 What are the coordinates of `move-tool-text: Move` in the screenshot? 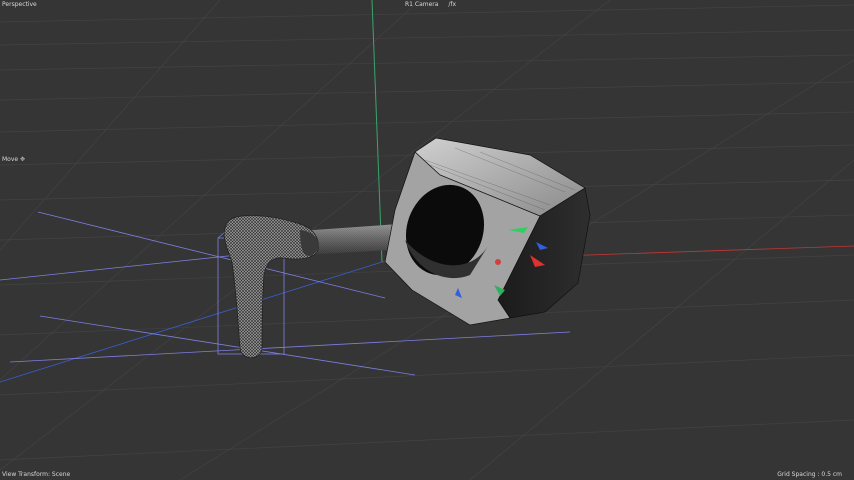 It's located at (10, 159).